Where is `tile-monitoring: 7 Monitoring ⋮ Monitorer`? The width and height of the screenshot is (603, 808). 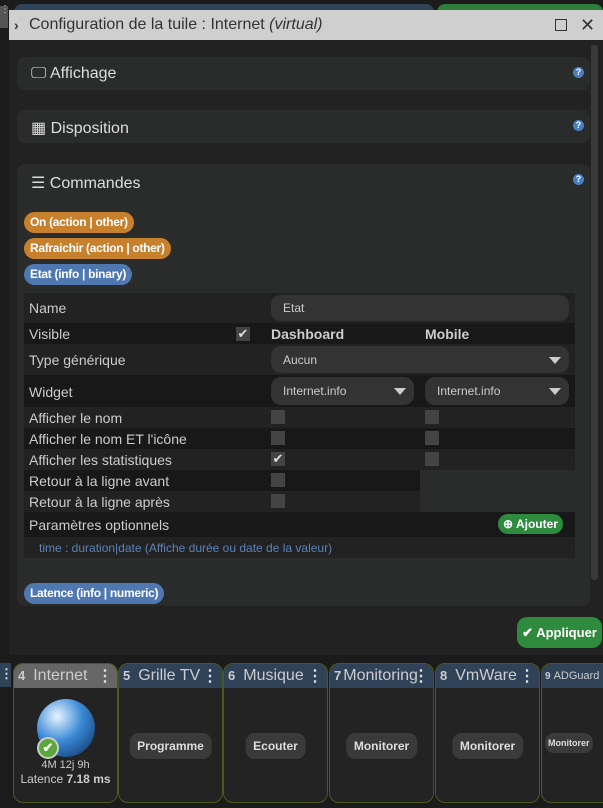
tile-monitoring: 7 Monitoring ⋮ Monitorer is located at coordinates (381, 733).